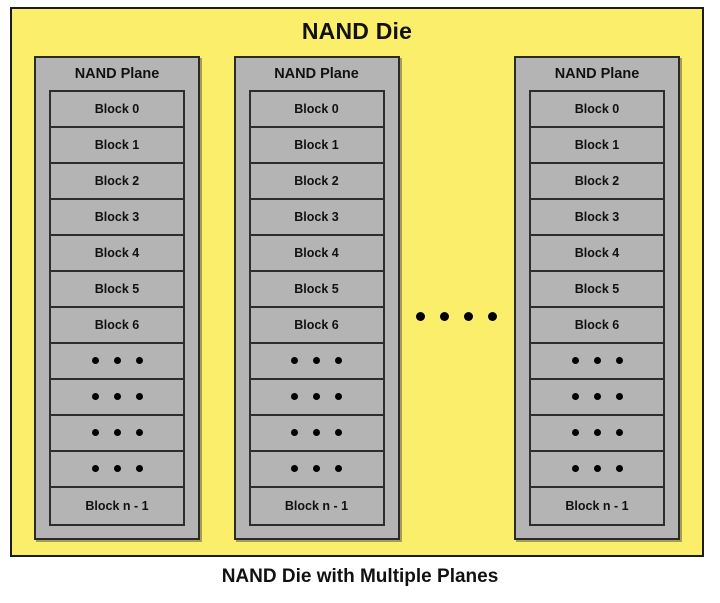  What do you see at coordinates (457, 298) in the screenshot?
I see `more-planes-ellipsis` at bounding box center [457, 298].